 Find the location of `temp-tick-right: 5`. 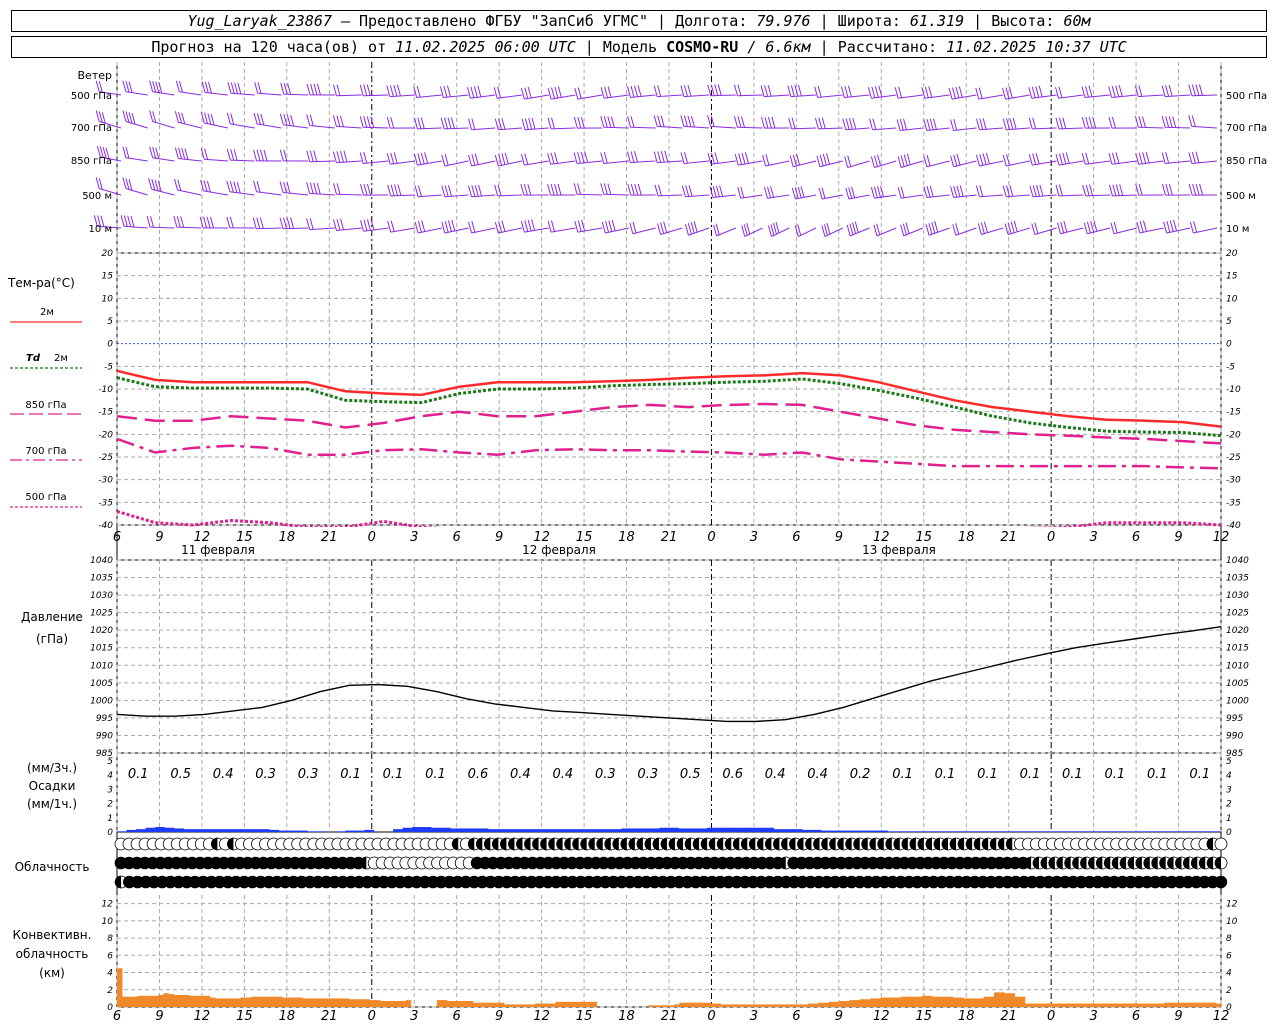

temp-tick-right: 5 is located at coordinates (1229, 322).